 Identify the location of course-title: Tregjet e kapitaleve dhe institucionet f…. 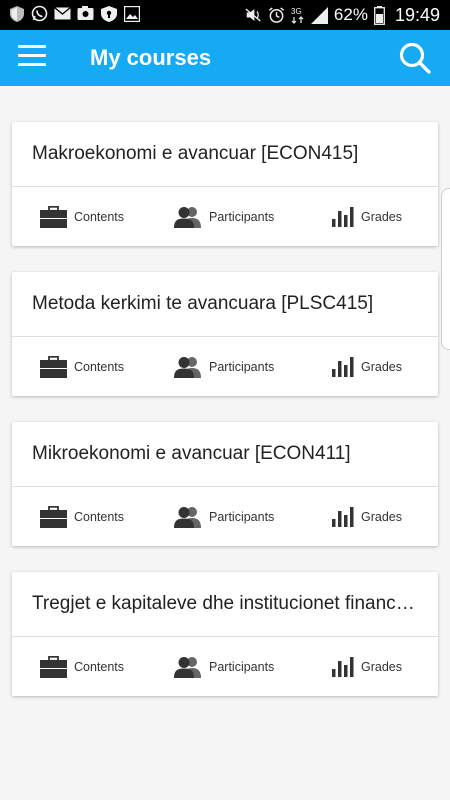
(225, 604).